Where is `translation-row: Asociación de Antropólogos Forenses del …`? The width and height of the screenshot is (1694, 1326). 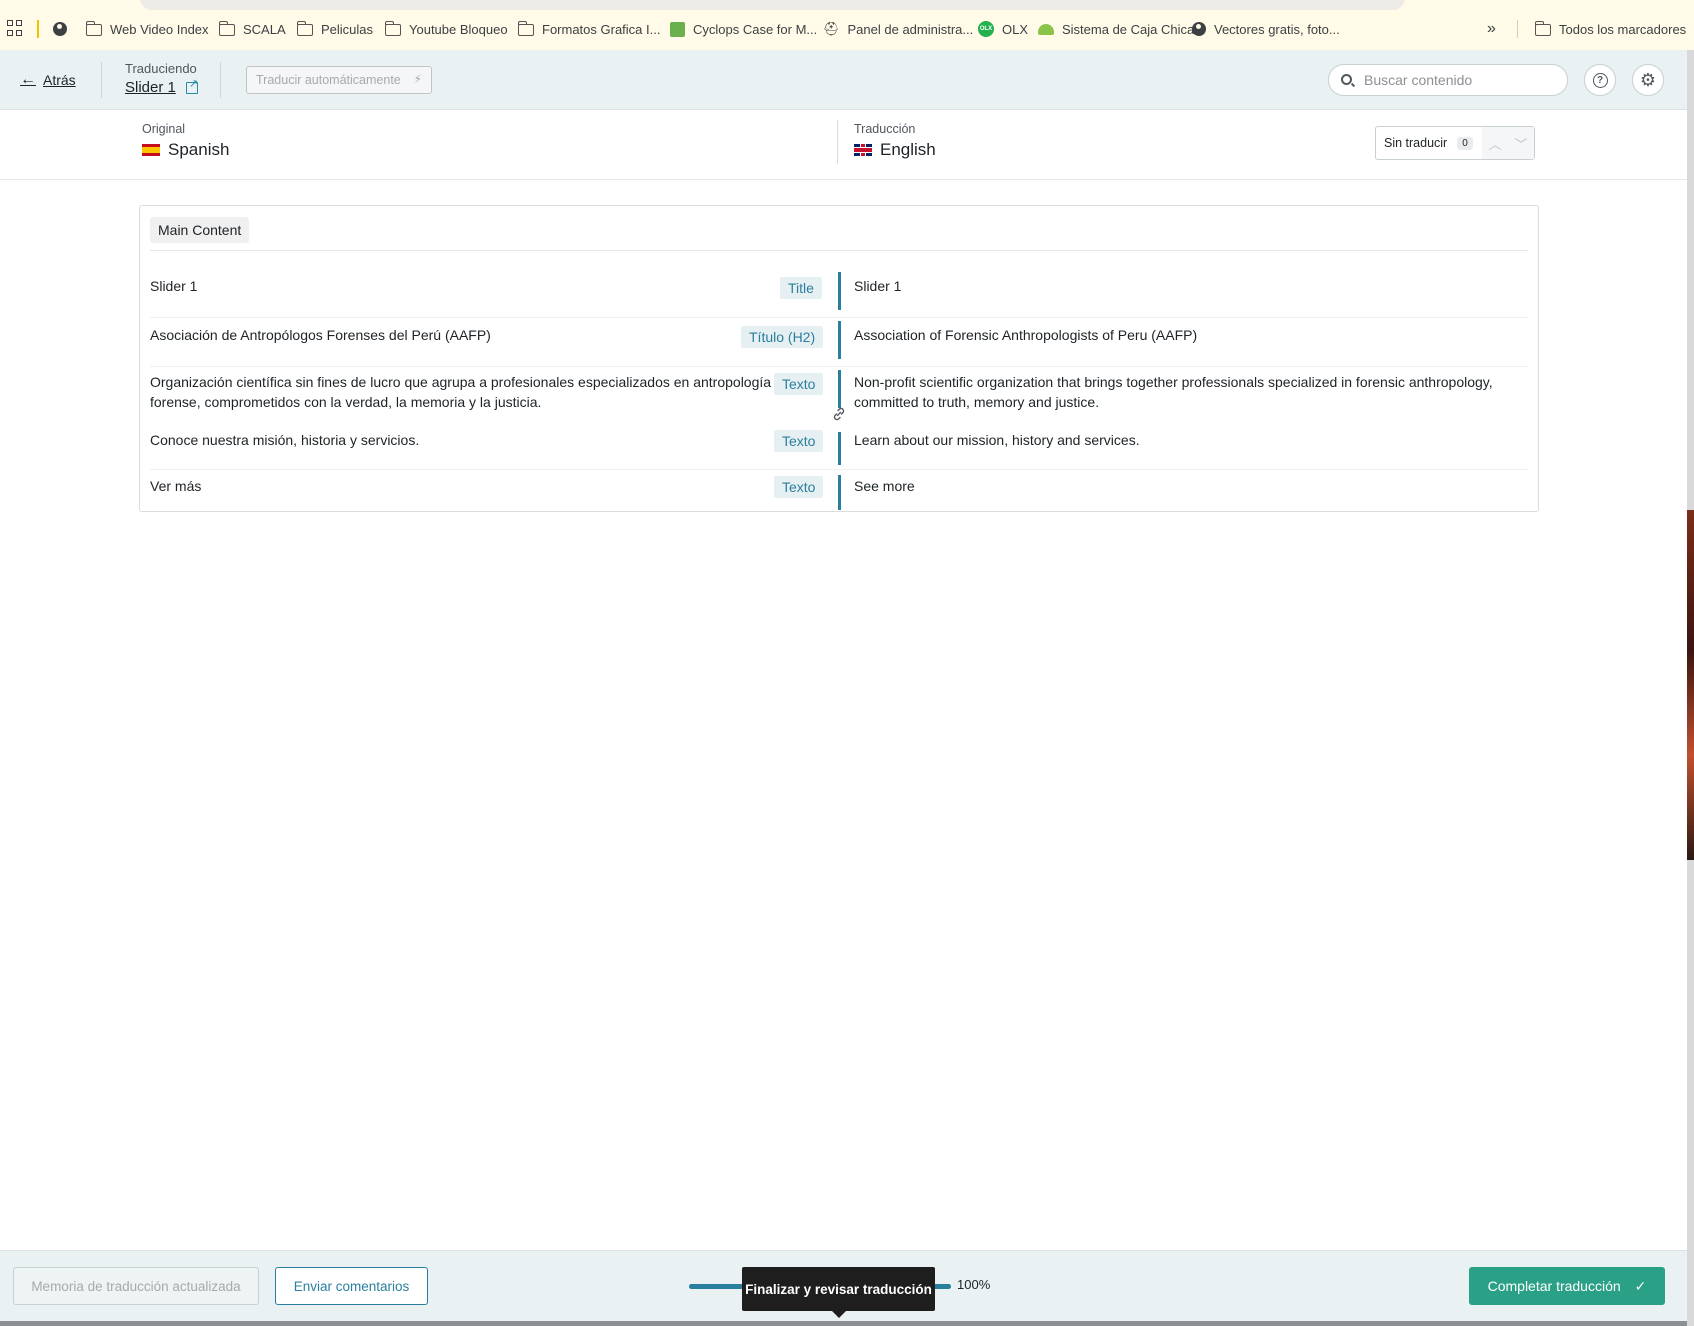
translation-row: Asociación de Antropólogos Forenses del … is located at coordinates (840, 340).